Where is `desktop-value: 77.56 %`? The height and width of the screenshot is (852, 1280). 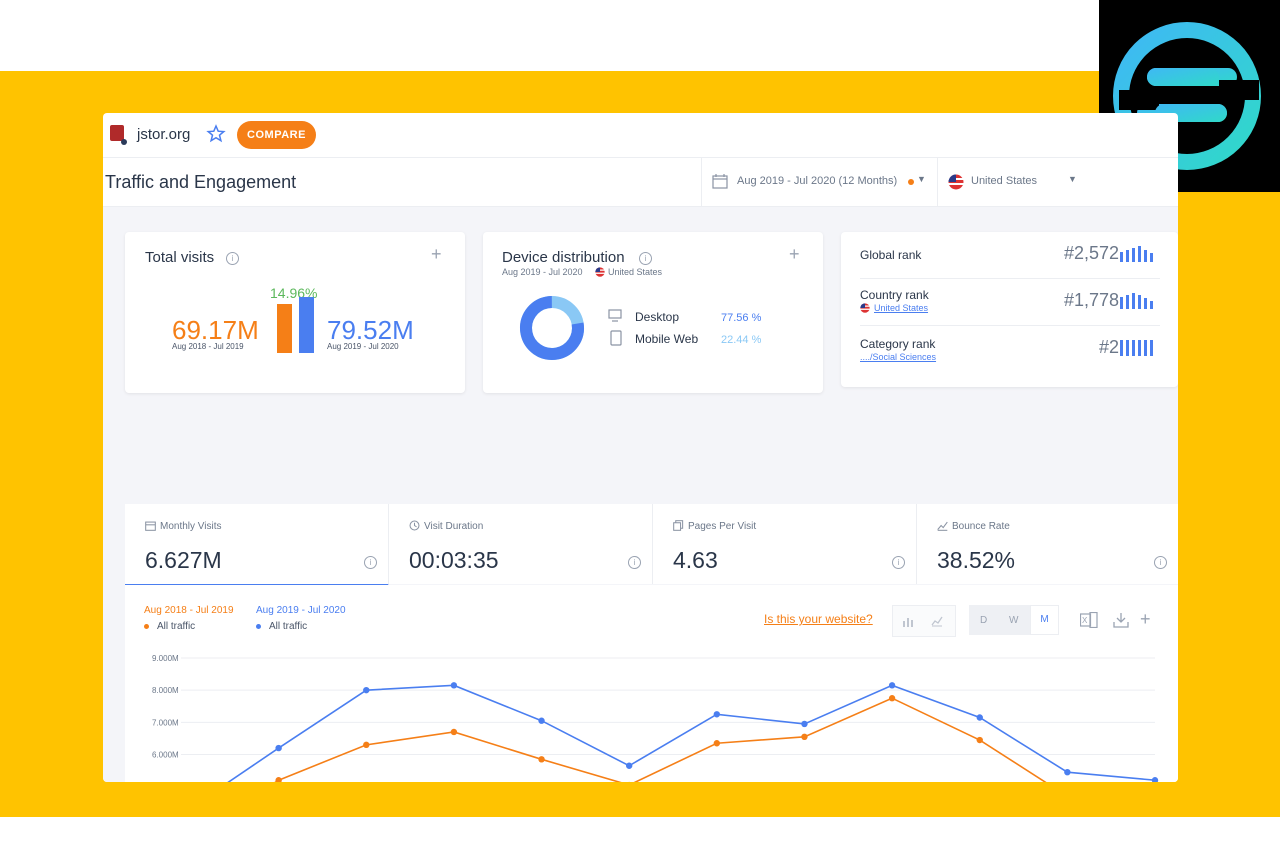 desktop-value: 77.56 % is located at coordinates (741, 318).